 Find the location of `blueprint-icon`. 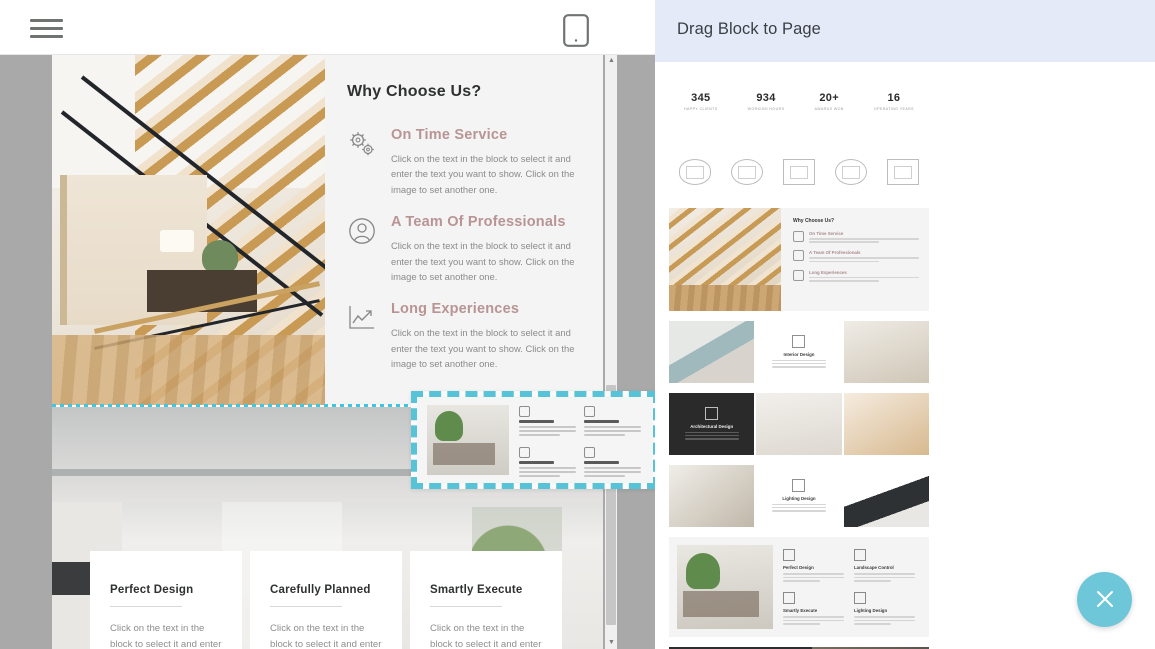

blueprint-icon is located at coordinates (712, 413).